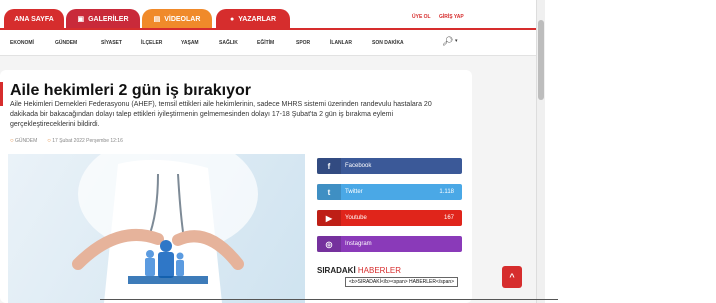 The image size is (716, 303). Describe the element at coordinates (228, 43) in the screenshot. I see `nav-item-saglik: SAĞLIK` at that location.